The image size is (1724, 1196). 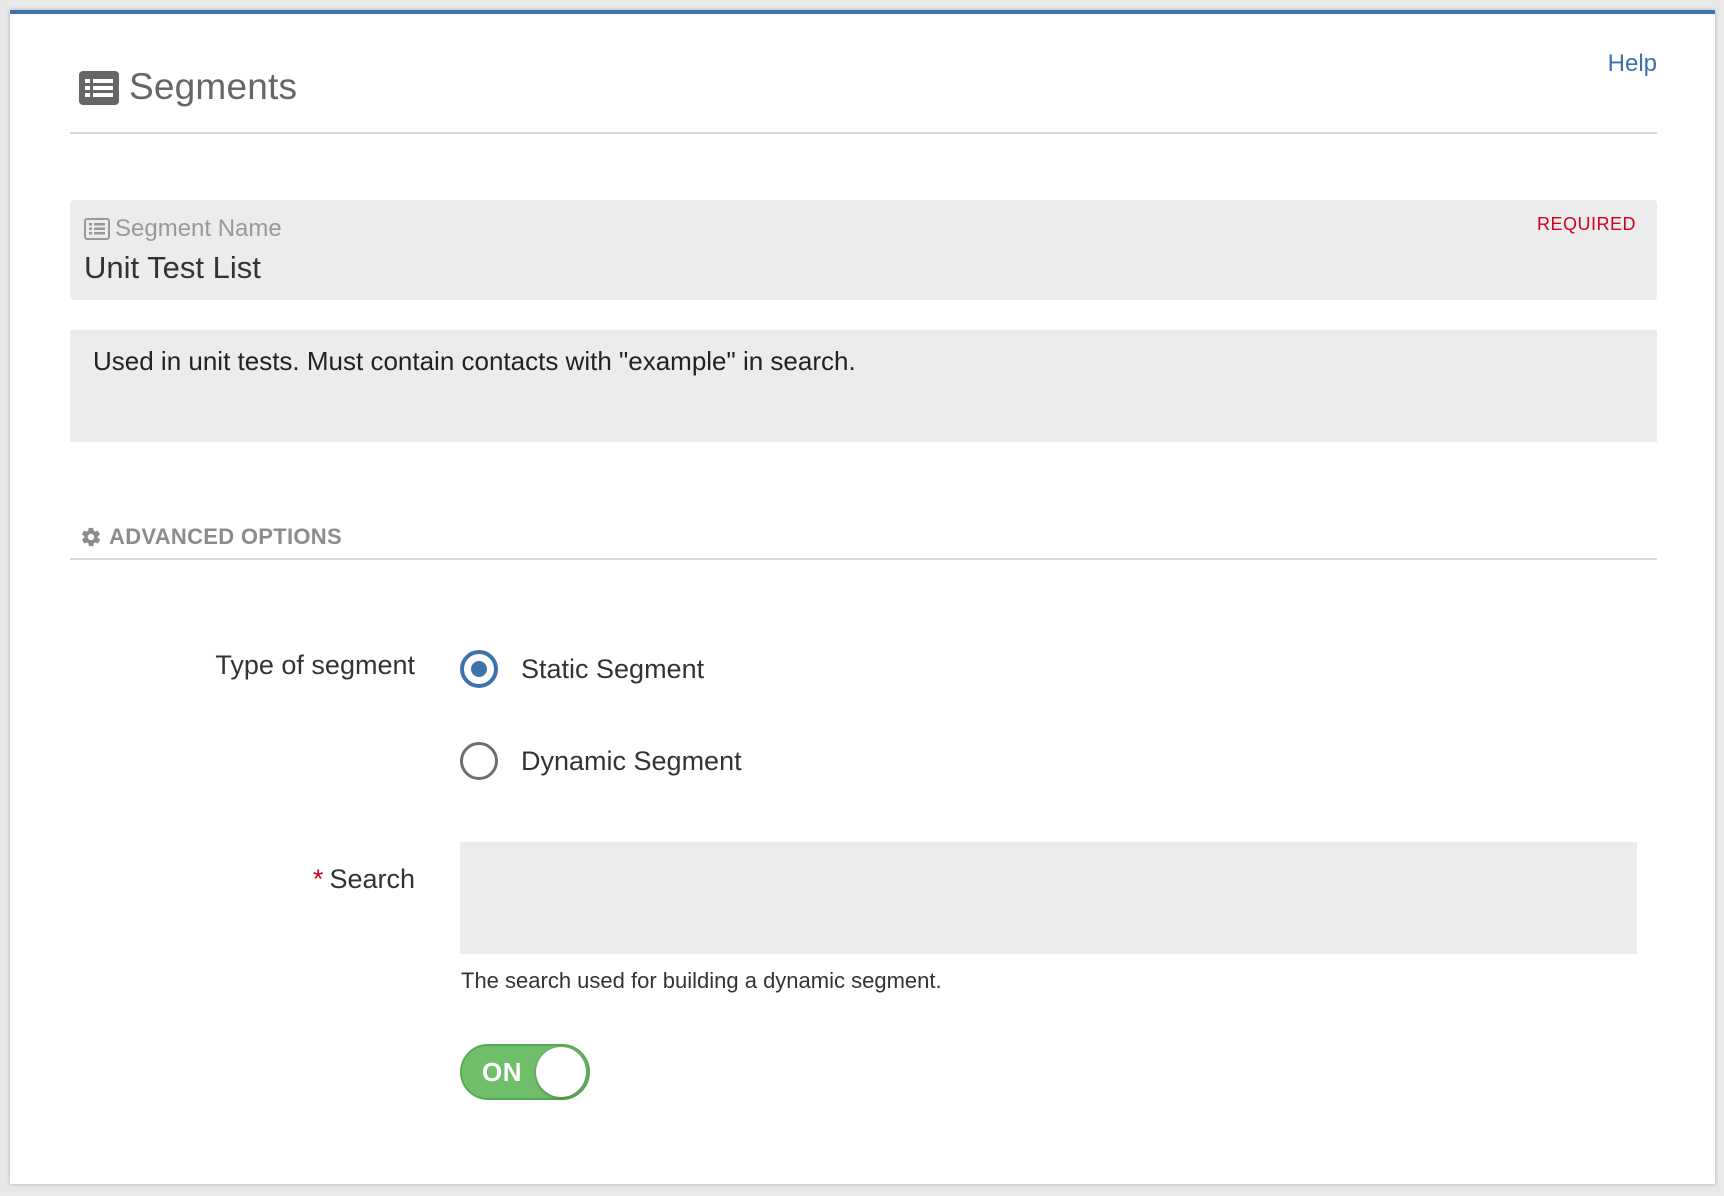 I want to click on segment-name-field: Segment Name REQUIRED Unit Test List, so click(x=863, y=250).